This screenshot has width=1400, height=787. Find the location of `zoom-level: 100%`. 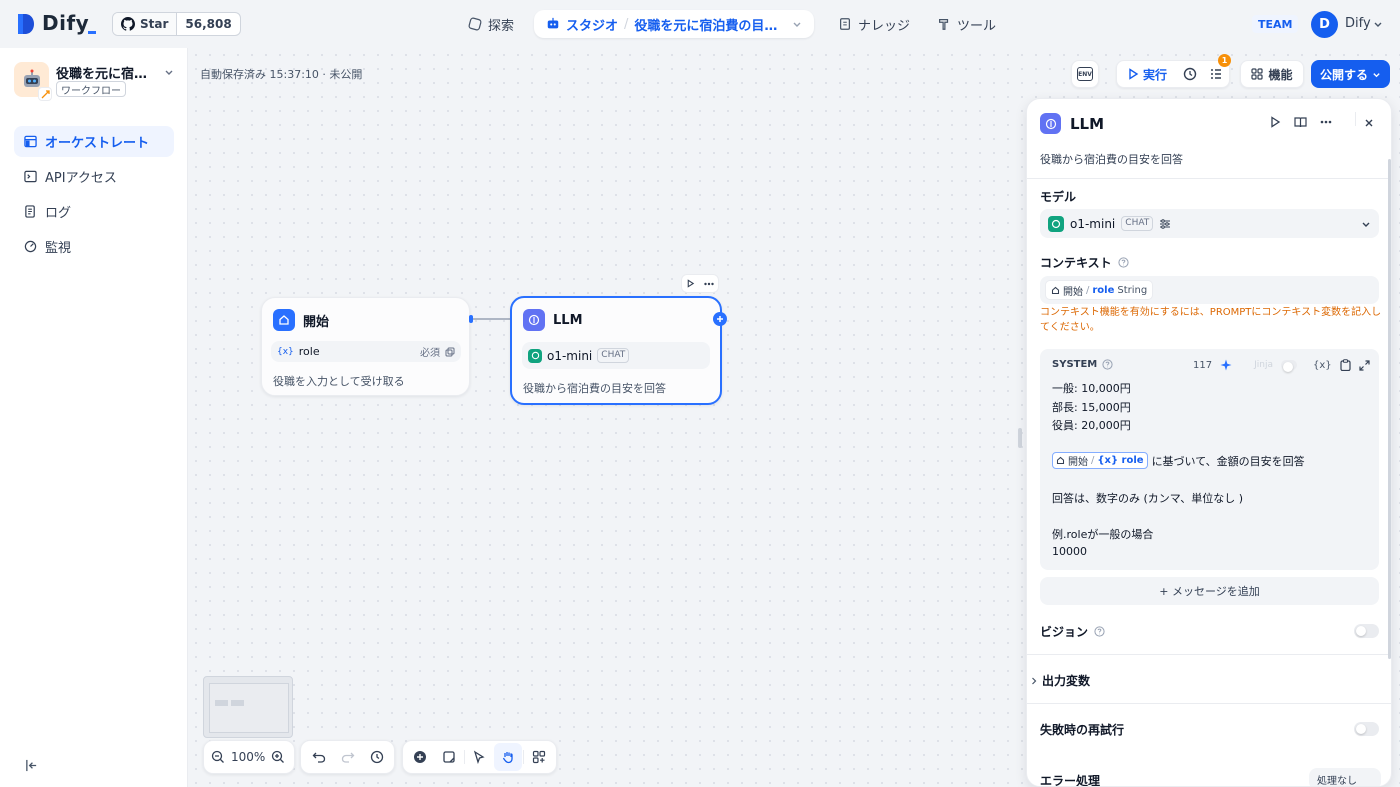

zoom-level: 100% is located at coordinates (248, 757).